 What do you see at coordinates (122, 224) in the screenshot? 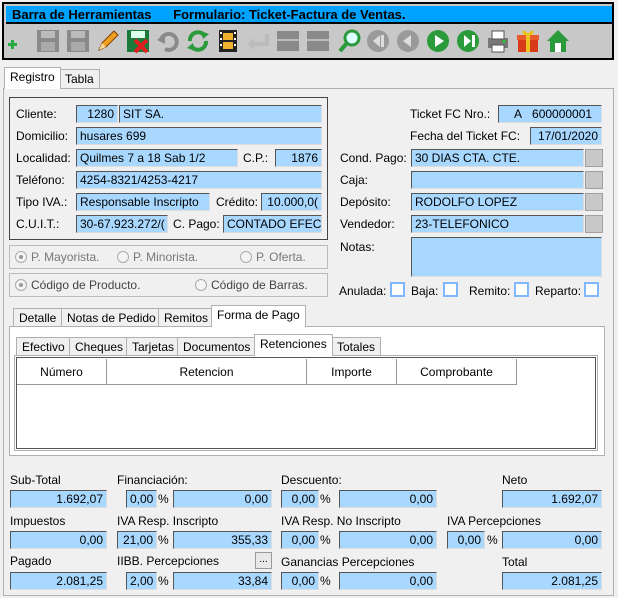
I see `cuit-field: 30-67.923.272/(` at bounding box center [122, 224].